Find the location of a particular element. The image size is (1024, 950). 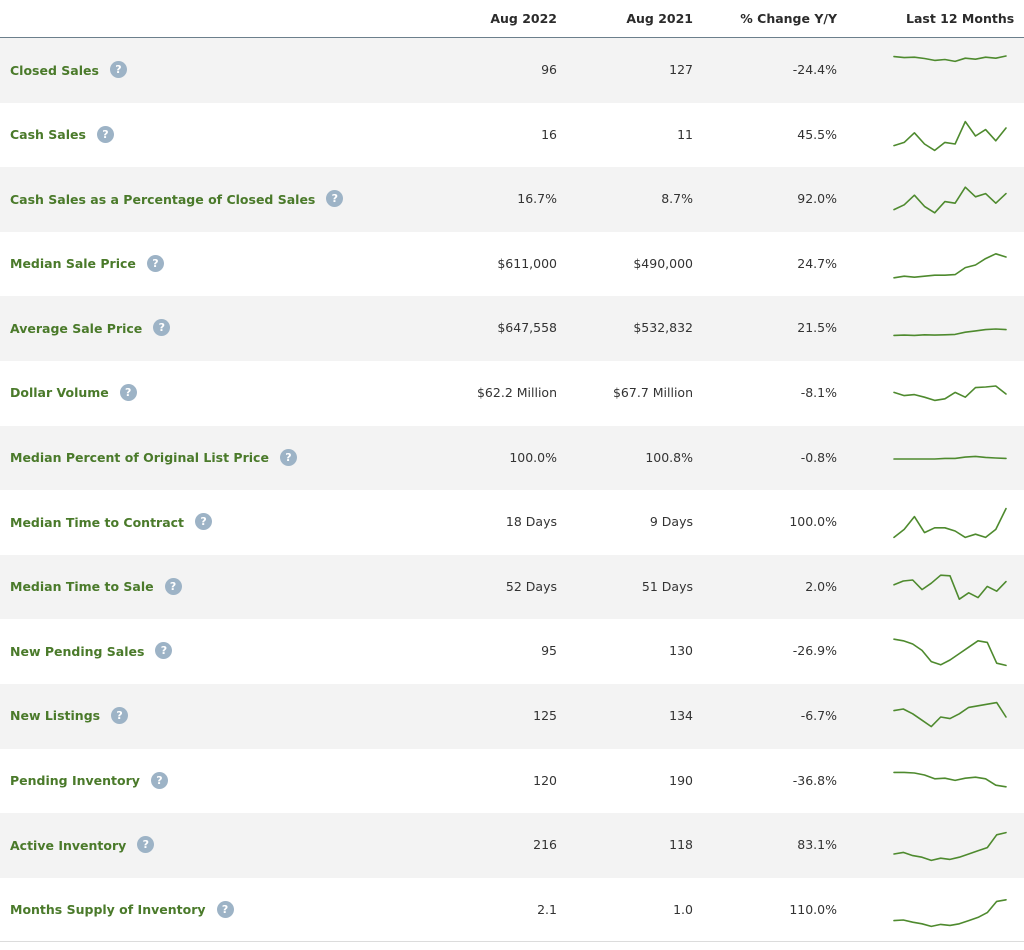

metric-name: Median Sale Price is located at coordinates (73, 264).